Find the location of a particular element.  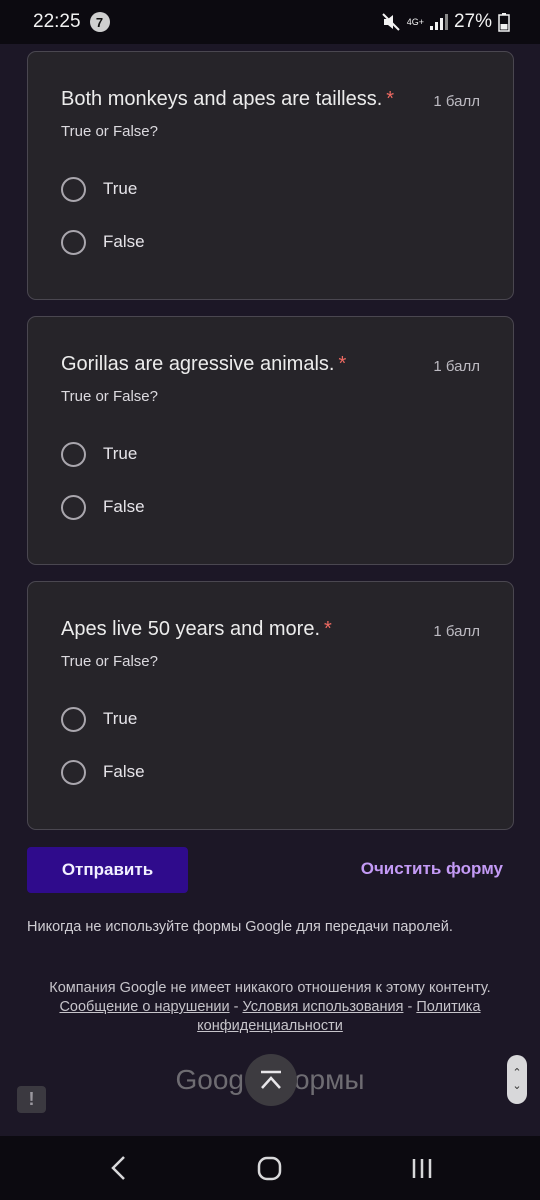

chevron-down-icon: ⌄ is located at coordinates (517, 1085).